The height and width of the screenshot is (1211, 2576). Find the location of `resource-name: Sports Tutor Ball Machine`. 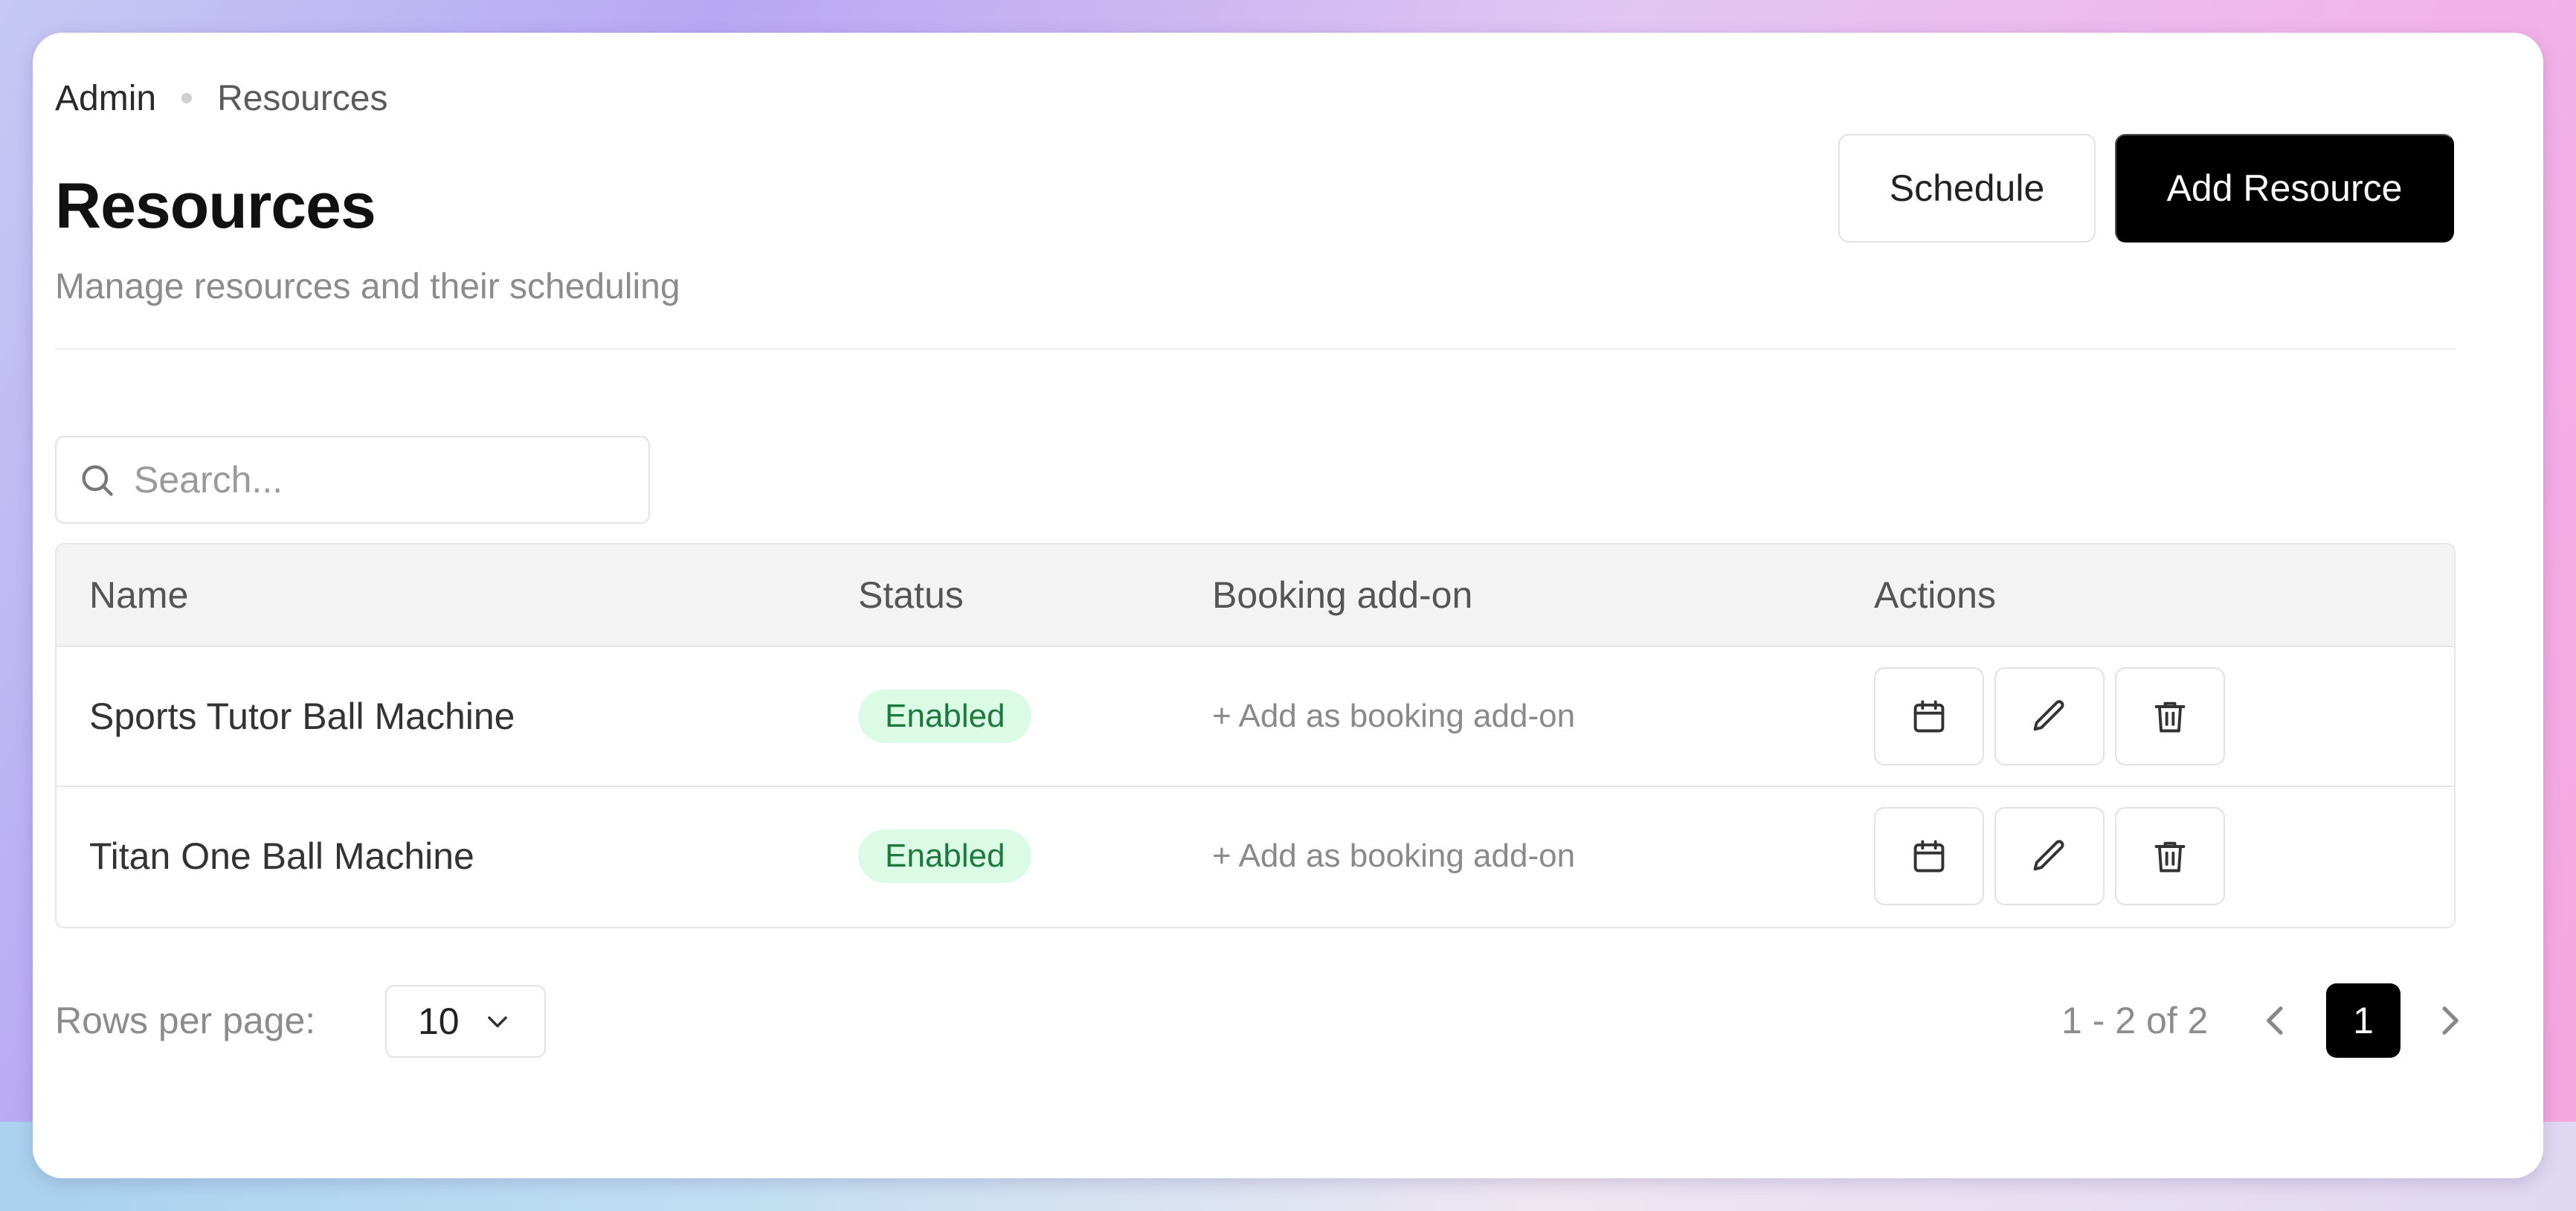

resource-name: Sports Tutor Ball Machine is located at coordinates (302, 717).